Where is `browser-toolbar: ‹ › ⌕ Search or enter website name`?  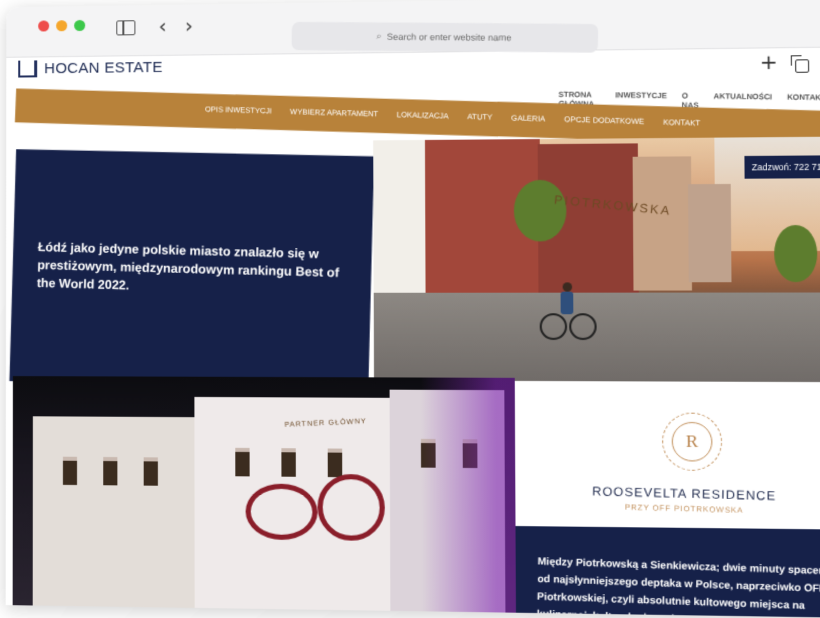
browser-toolbar: ‹ › ⌕ Search or enter website name is located at coordinates (413, 29).